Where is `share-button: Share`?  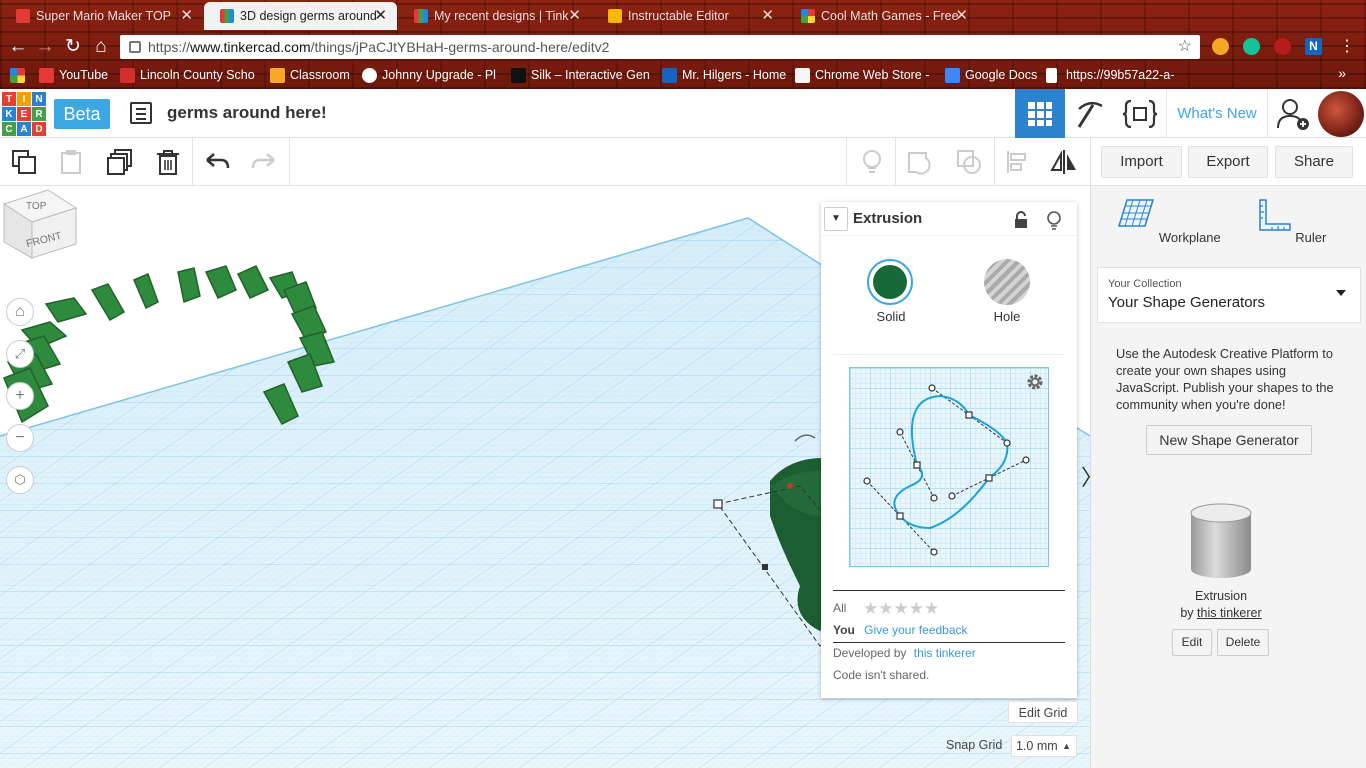
share-button: Share is located at coordinates (1314, 162).